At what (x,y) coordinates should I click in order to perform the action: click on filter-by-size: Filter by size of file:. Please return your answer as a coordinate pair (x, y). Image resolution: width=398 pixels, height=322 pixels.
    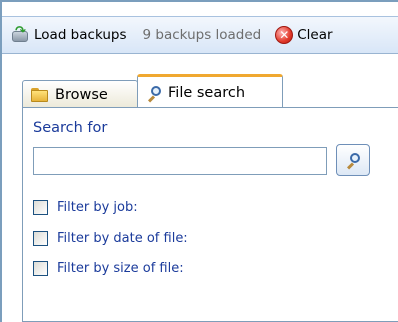
    Looking at the image, I should click on (108, 268).